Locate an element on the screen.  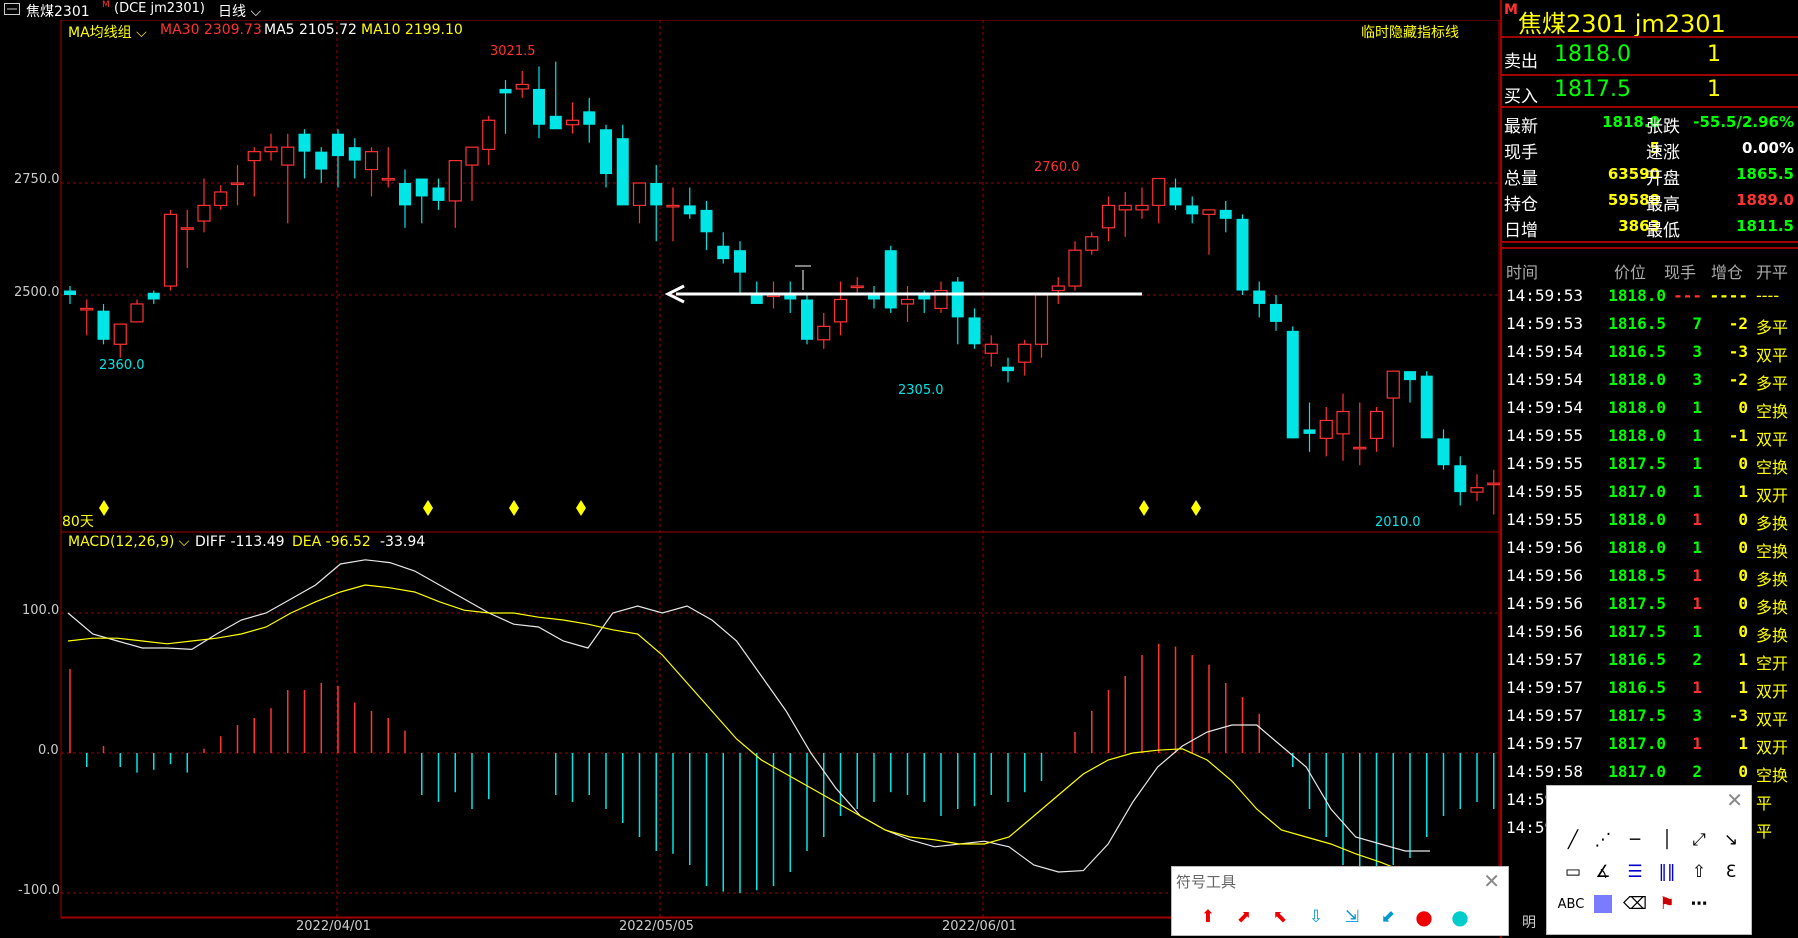
ma30-value: MA30 2309.73 is located at coordinates (211, 30).